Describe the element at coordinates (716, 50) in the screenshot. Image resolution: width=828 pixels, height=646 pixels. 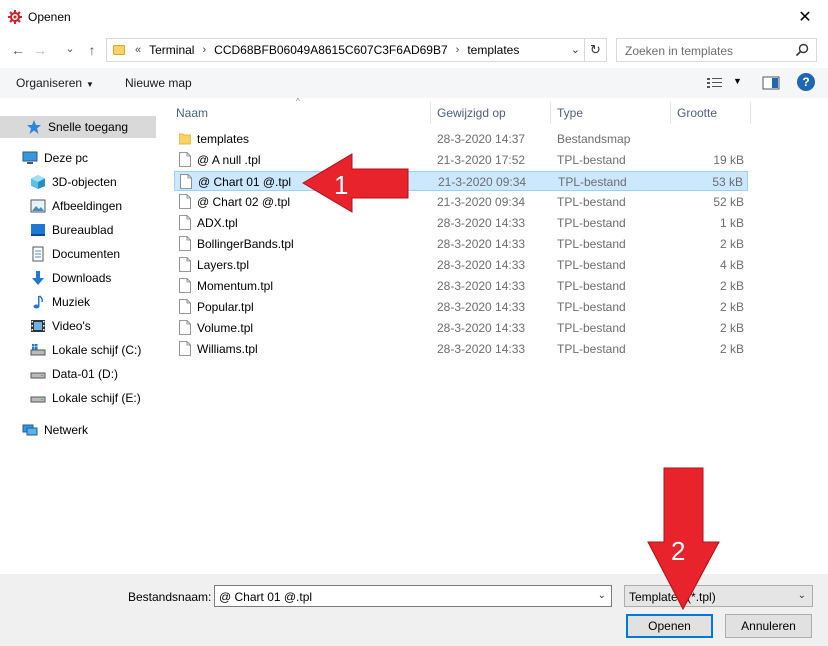
I see `search-input: Zoeken in templates` at that location.